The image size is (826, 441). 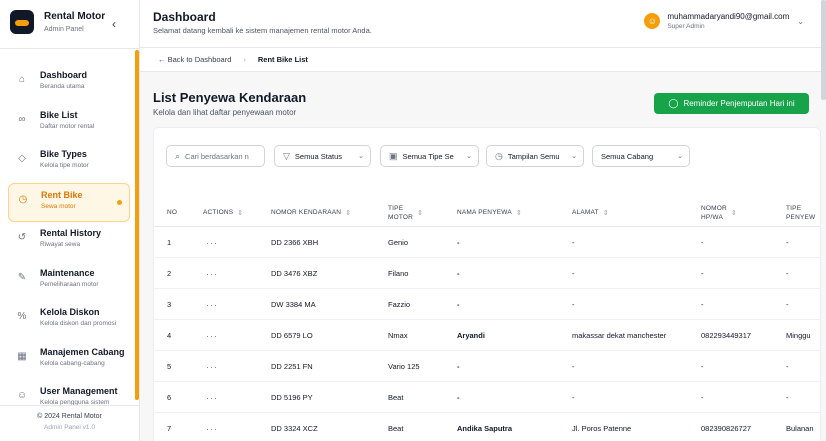 I want to click on col-nama-penyewa: NAMA PENYEWA ⇕, so click(x=489, y=212).